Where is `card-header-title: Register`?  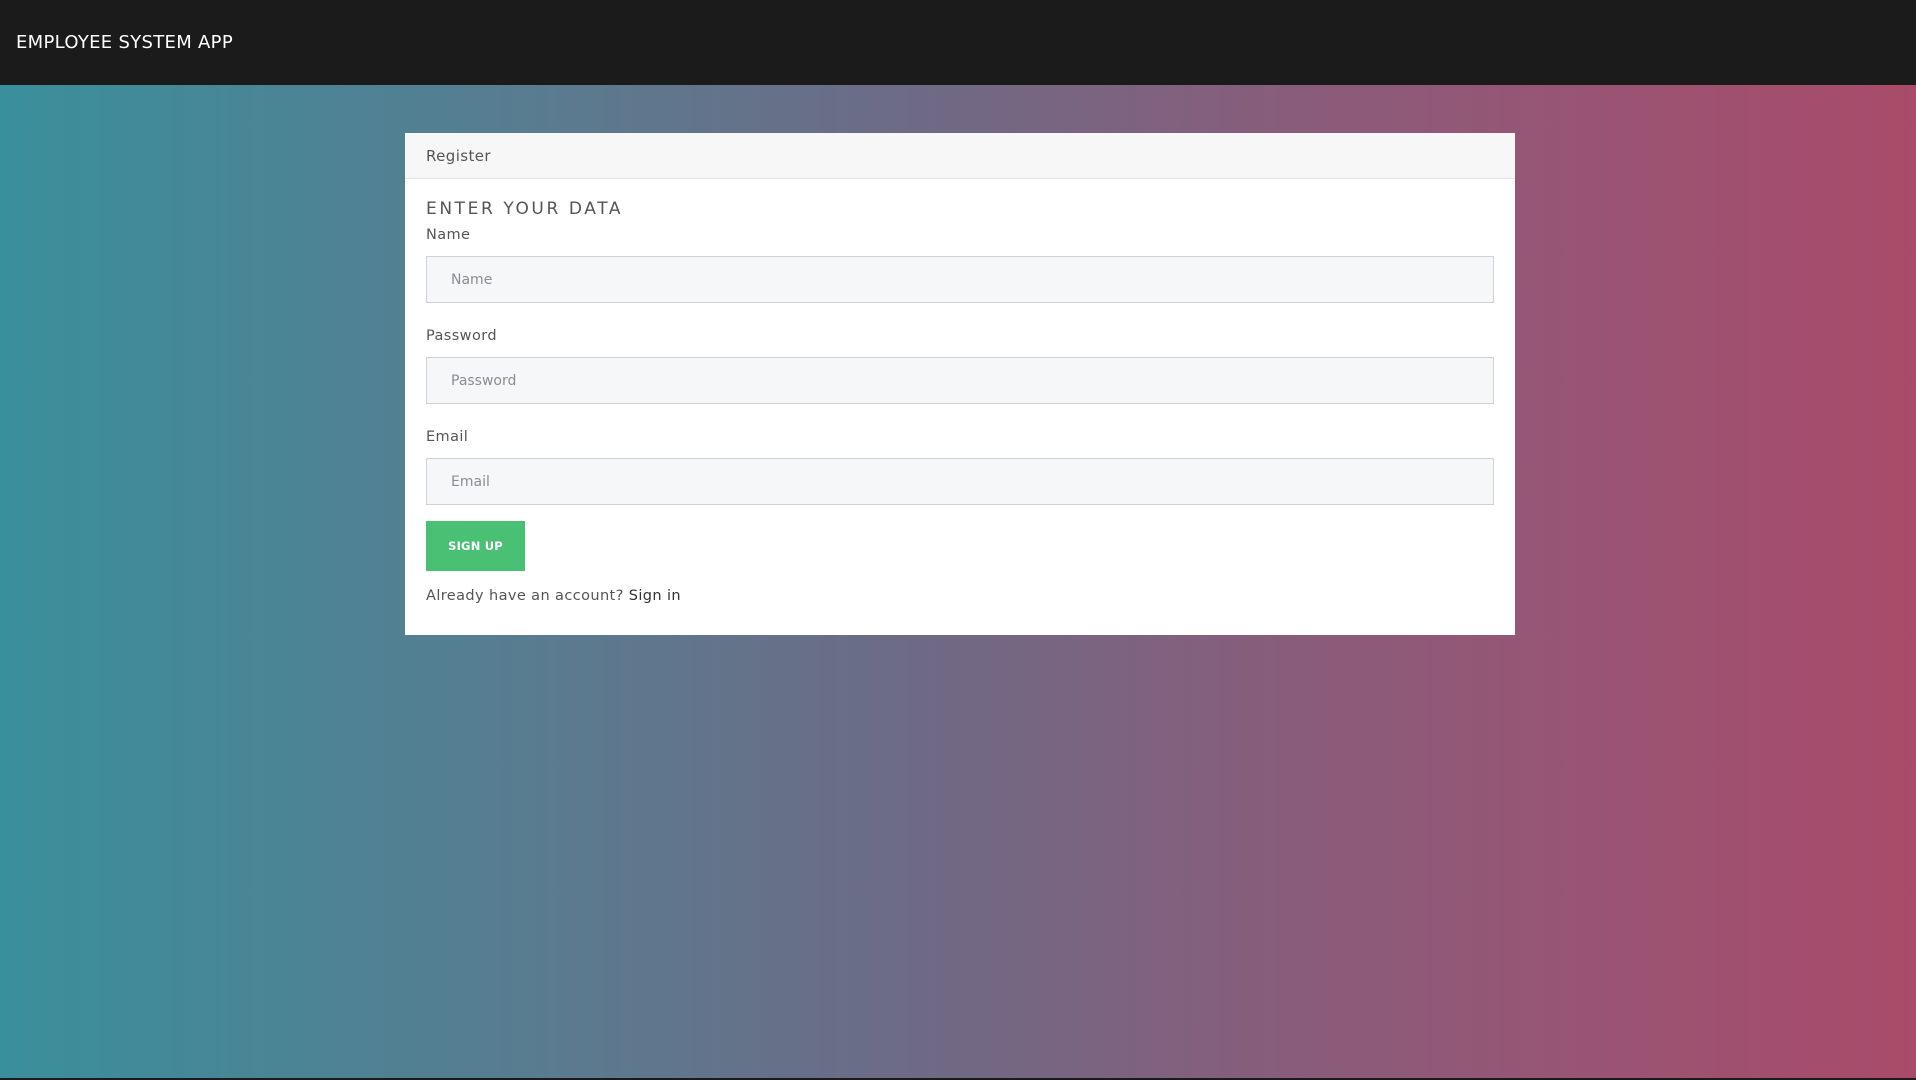 card-header-title: Register is located at coordinates (458, 155).